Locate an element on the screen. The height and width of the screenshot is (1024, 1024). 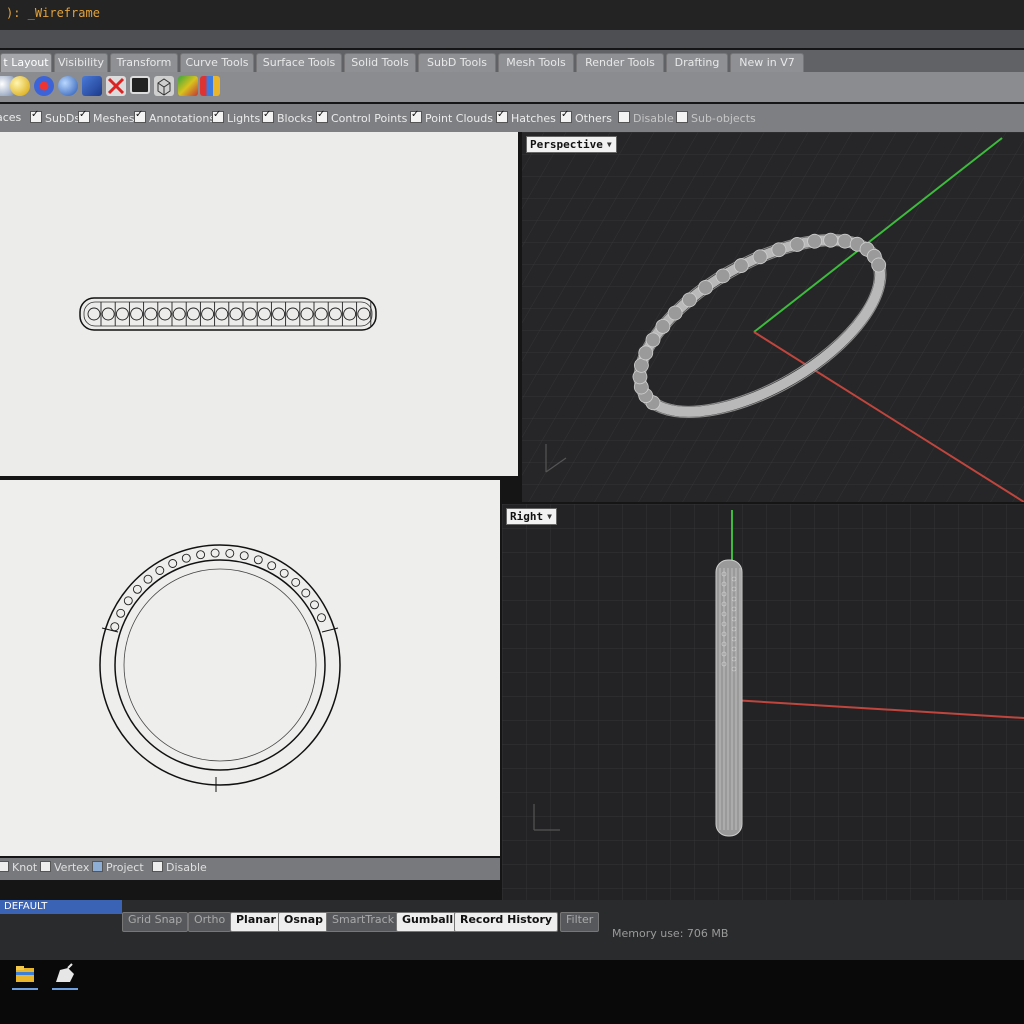
target-icon is located at coordinates (44, 86).